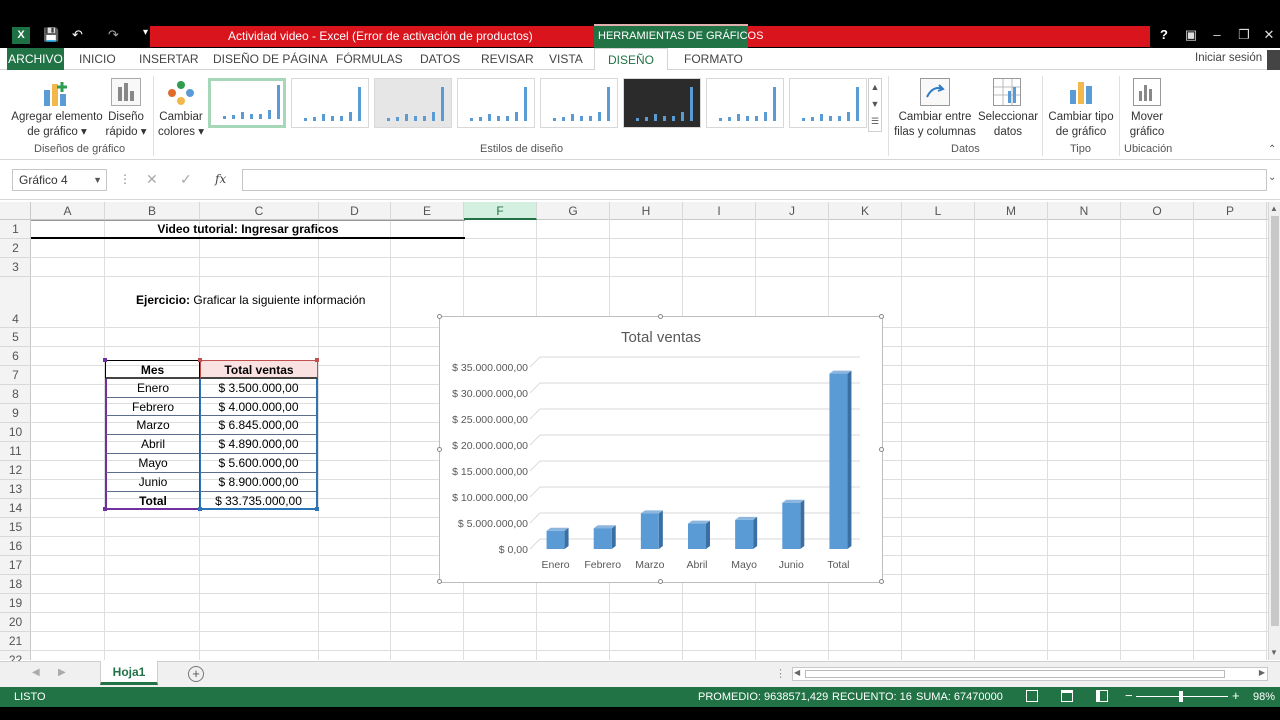 This screenshot has width=1280, height=720. I want to click on page-layout-icon, so click(1067, 696).